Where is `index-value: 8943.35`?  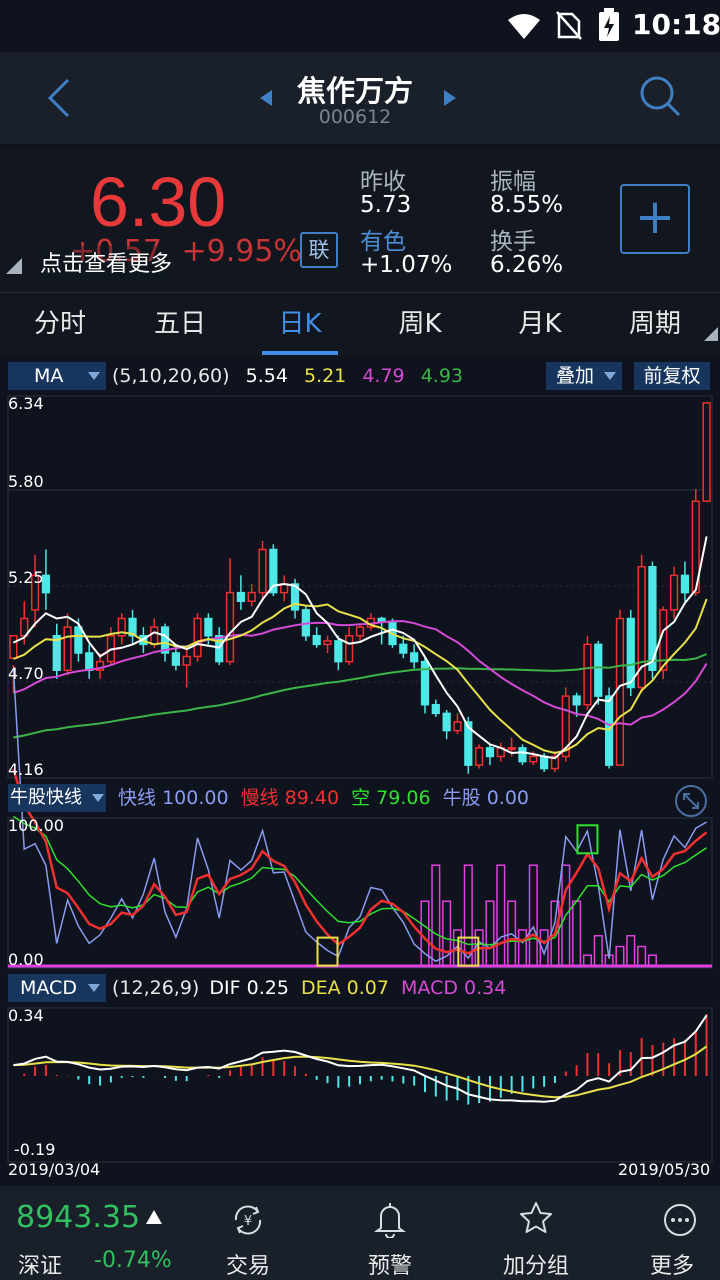 index-value: 8943.35 is located at coordinates (78, 1217).